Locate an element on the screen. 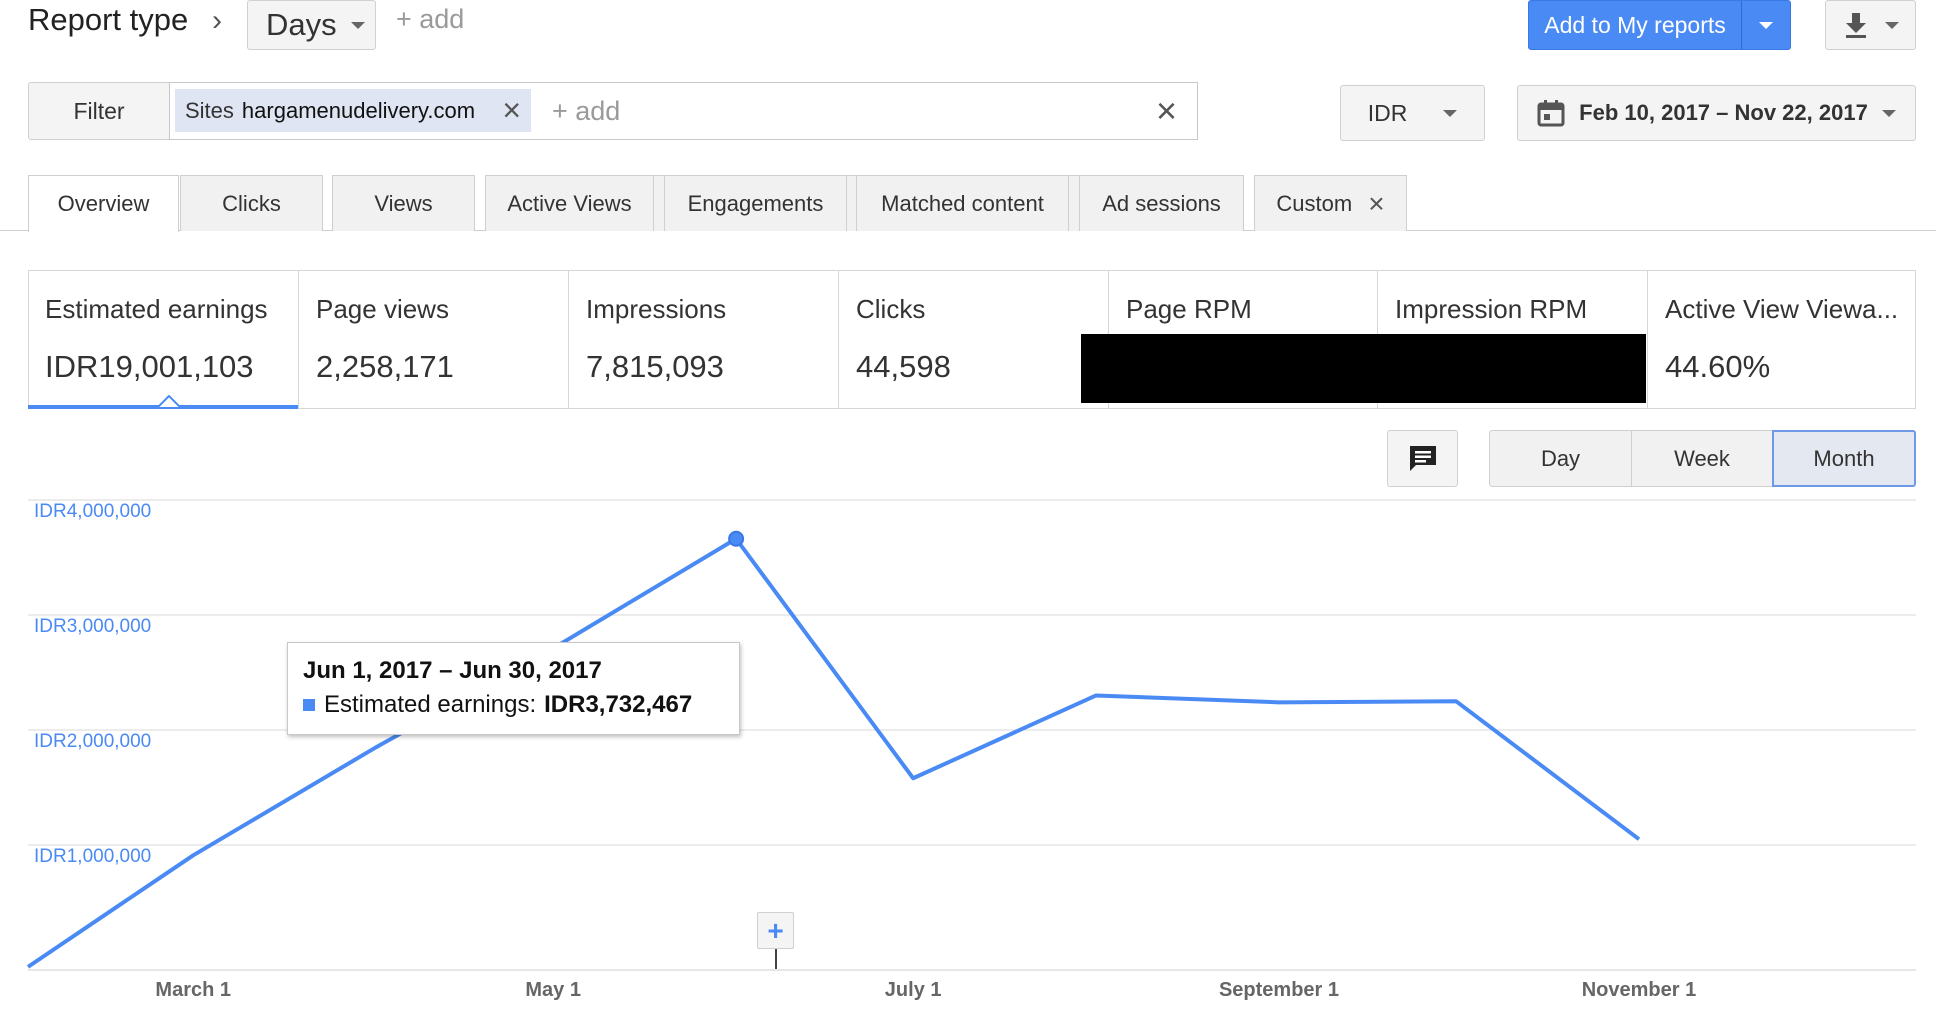  site-filter-chip: Sites hargamenudelivery.com × is located at coordinates (353, 110).